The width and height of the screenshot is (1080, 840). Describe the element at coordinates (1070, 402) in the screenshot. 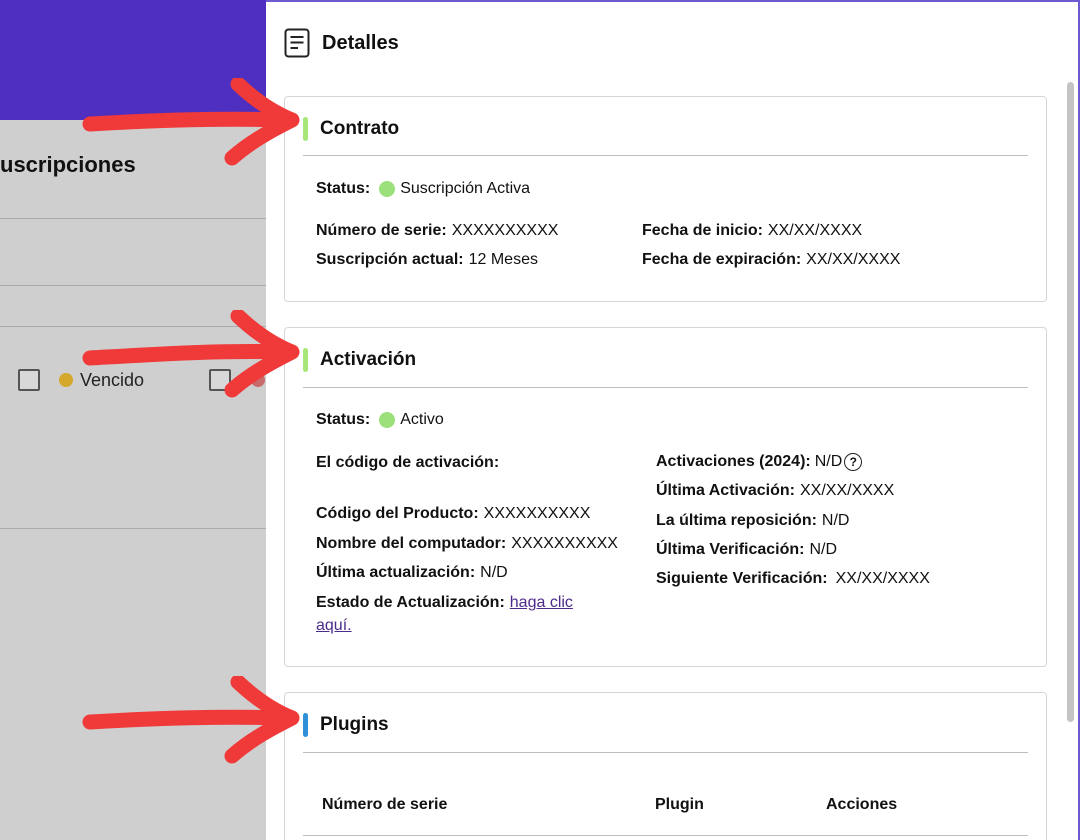

I see `scrollbar` at that location.